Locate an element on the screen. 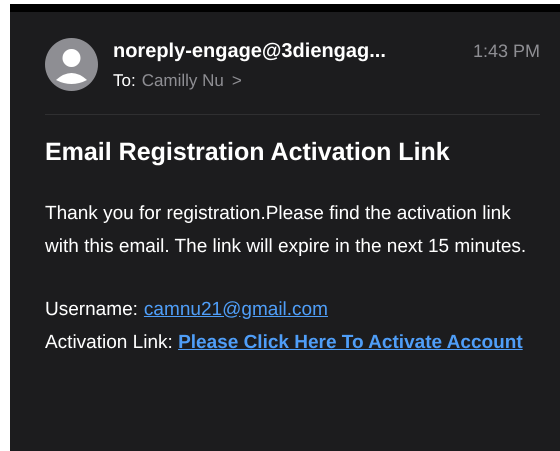 The height and width of the screenshot is (451, 560). avatar-icon is located at coordinates (71, 65).